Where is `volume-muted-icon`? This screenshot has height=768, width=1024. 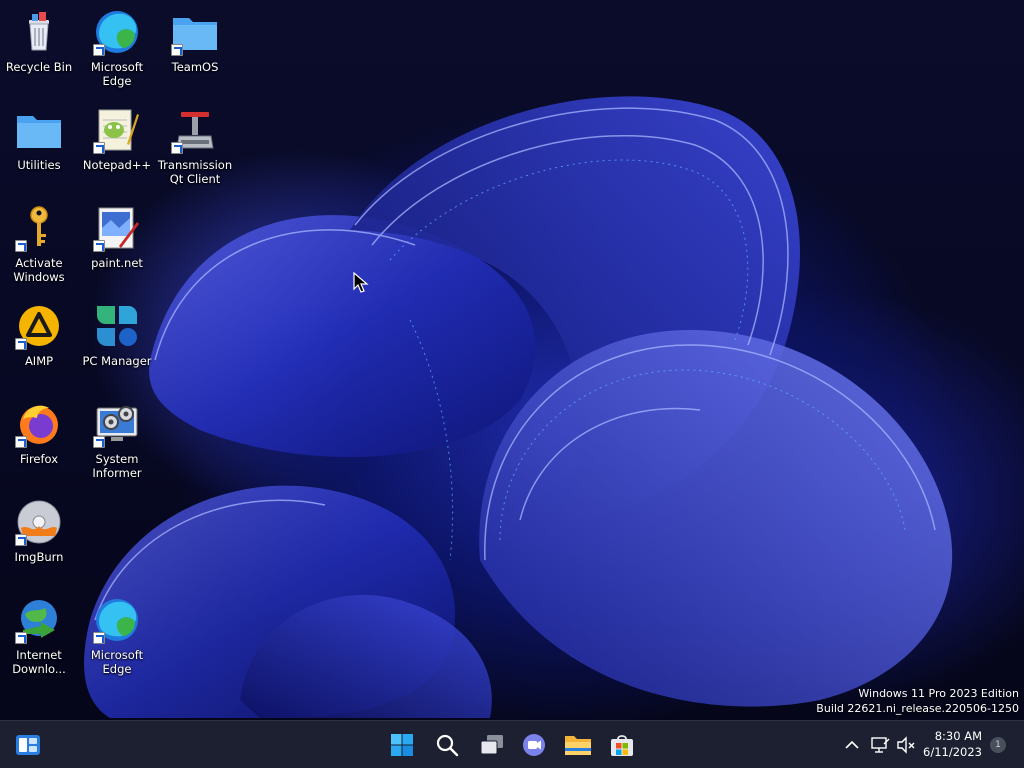 volume-muted-icon is located at coordinates (906, 745).